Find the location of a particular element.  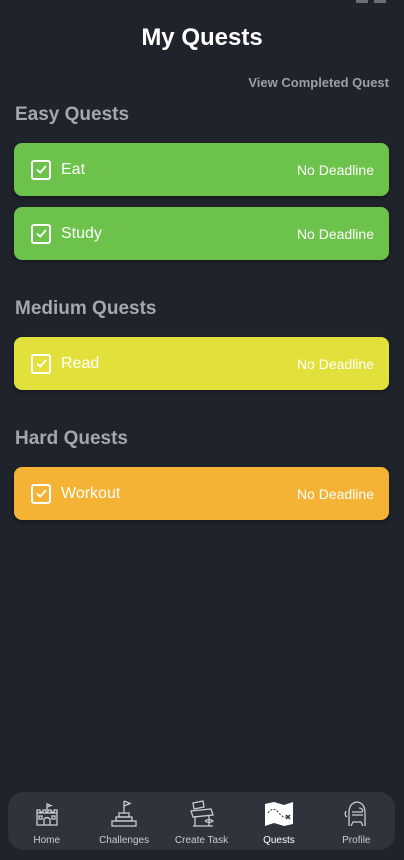

section-title-medium: Medium Quests is located at coordinates (86, 308).